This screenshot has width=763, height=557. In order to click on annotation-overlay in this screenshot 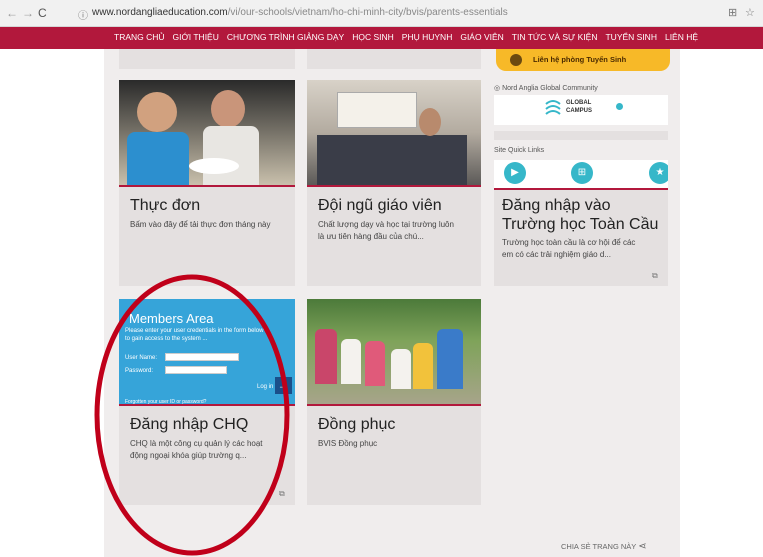, I will do `click(192, 415)`.